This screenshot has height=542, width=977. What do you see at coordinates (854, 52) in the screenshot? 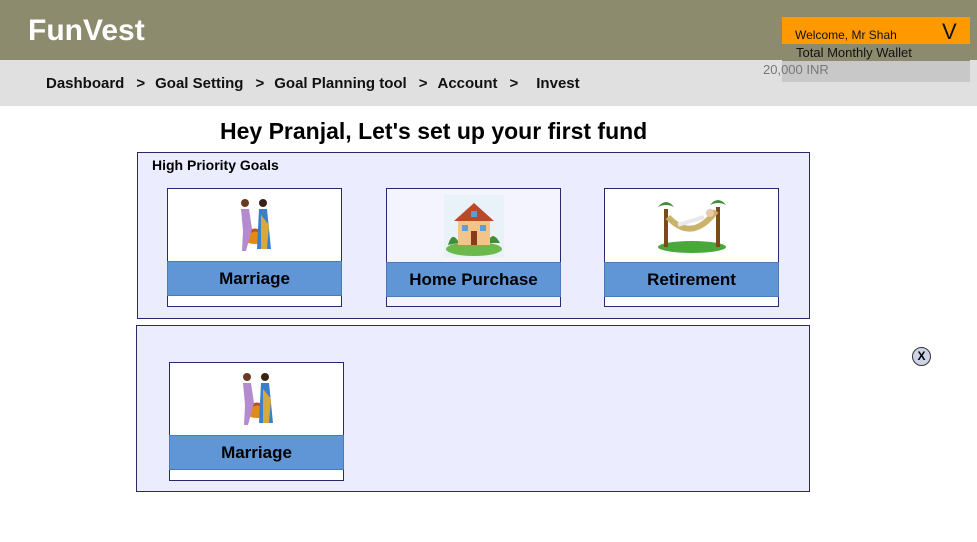
I see `wallet-label: Total Monthly Wallet` at bounding box center [854, 52].